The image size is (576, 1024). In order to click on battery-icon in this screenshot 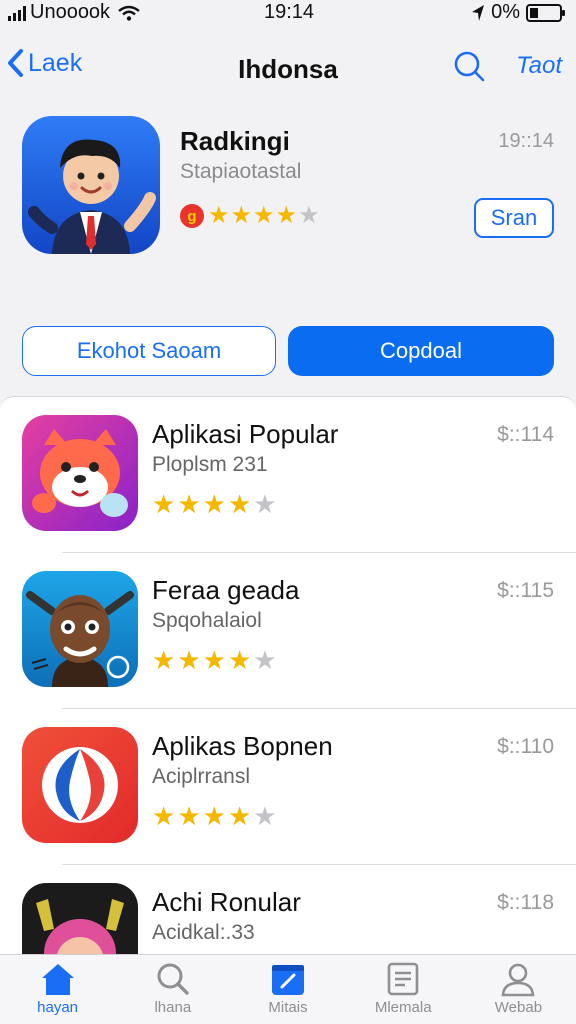, I will do `click(545, 12)`.